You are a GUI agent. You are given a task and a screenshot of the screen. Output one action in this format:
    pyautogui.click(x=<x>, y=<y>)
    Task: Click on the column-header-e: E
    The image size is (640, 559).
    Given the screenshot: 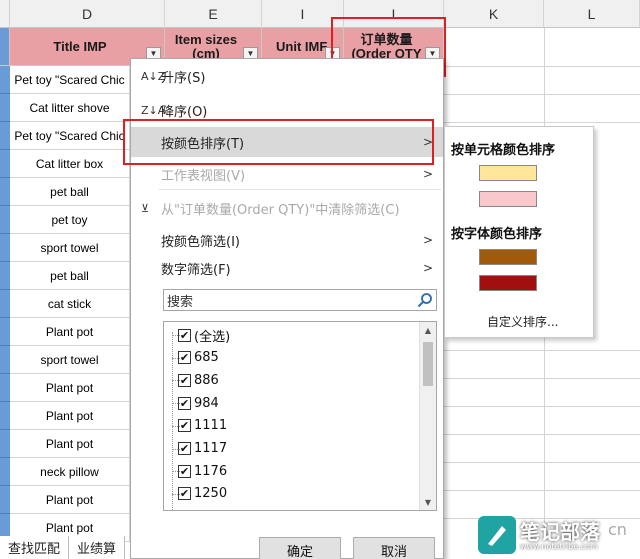 What is the action you would take?
    pyautogui.click(x=213, y=14)
    